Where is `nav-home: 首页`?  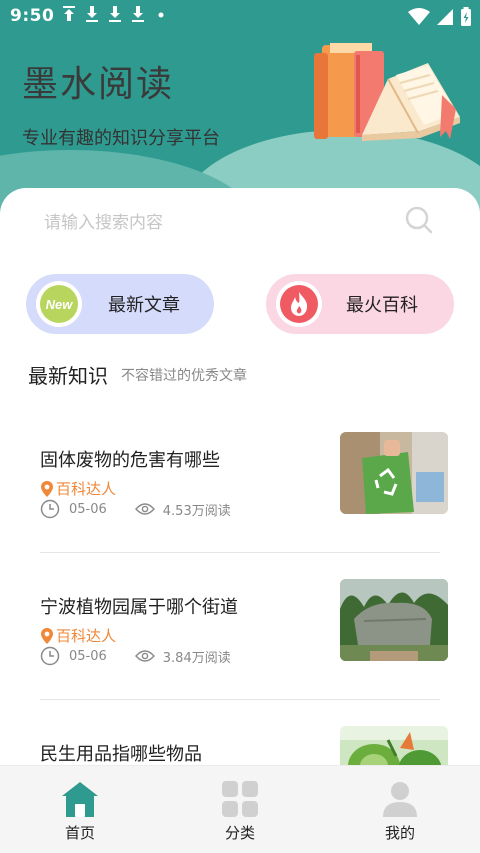
nav-home: 首页 is located at coordinates (80, 811).